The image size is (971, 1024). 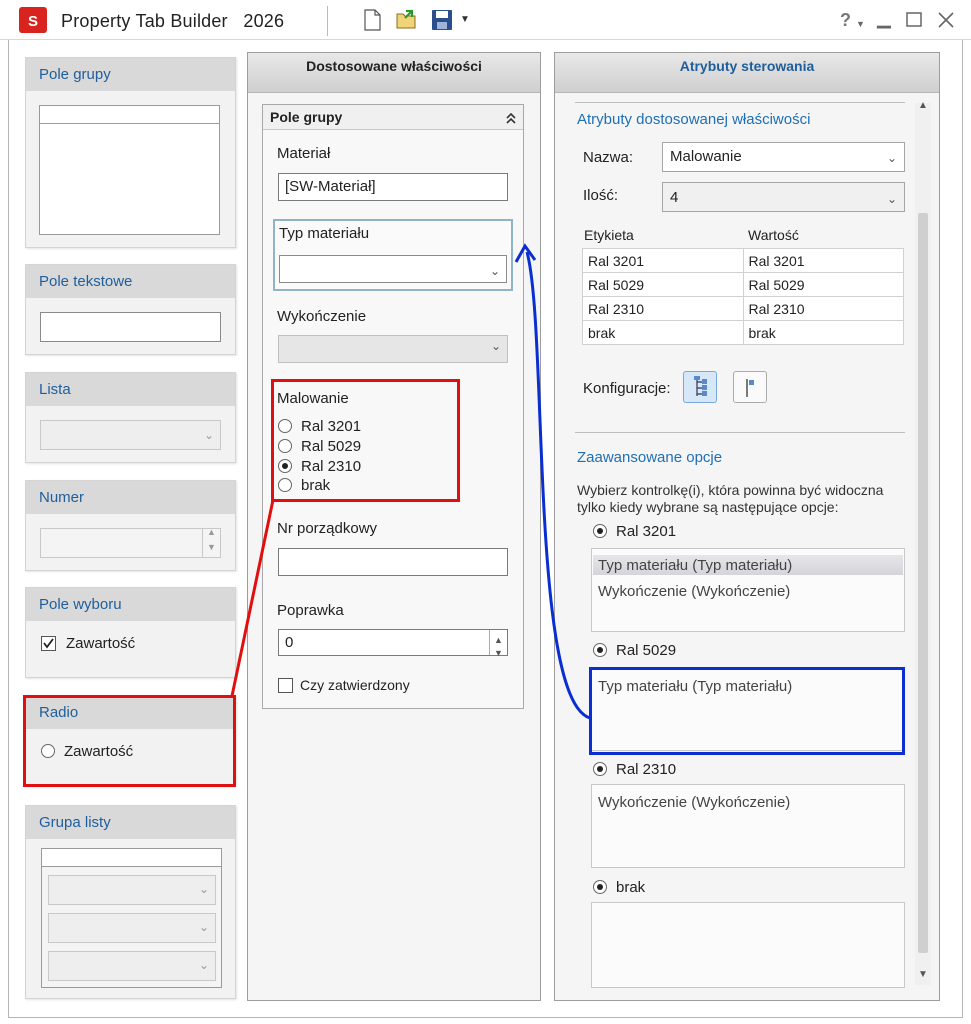 I want to click on radio-highlight-box, so click(x=129, y=741).